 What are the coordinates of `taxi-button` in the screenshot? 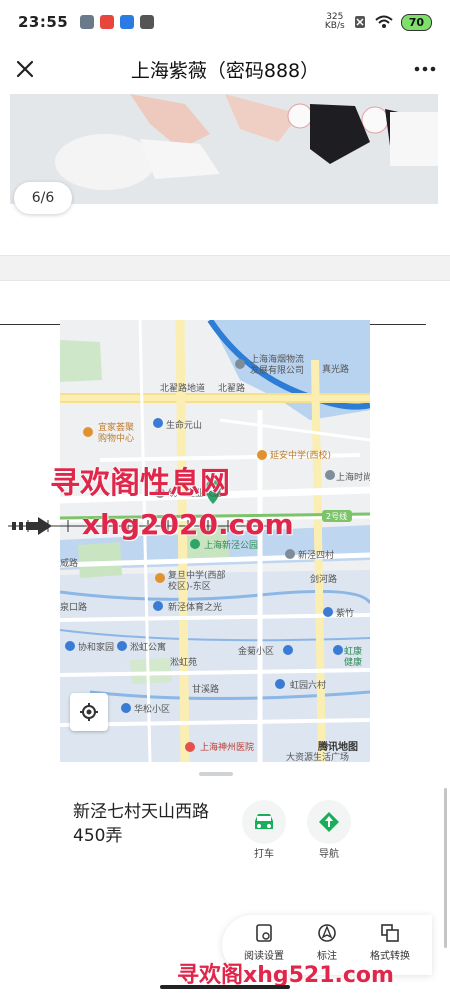 It's located at (264, 822).